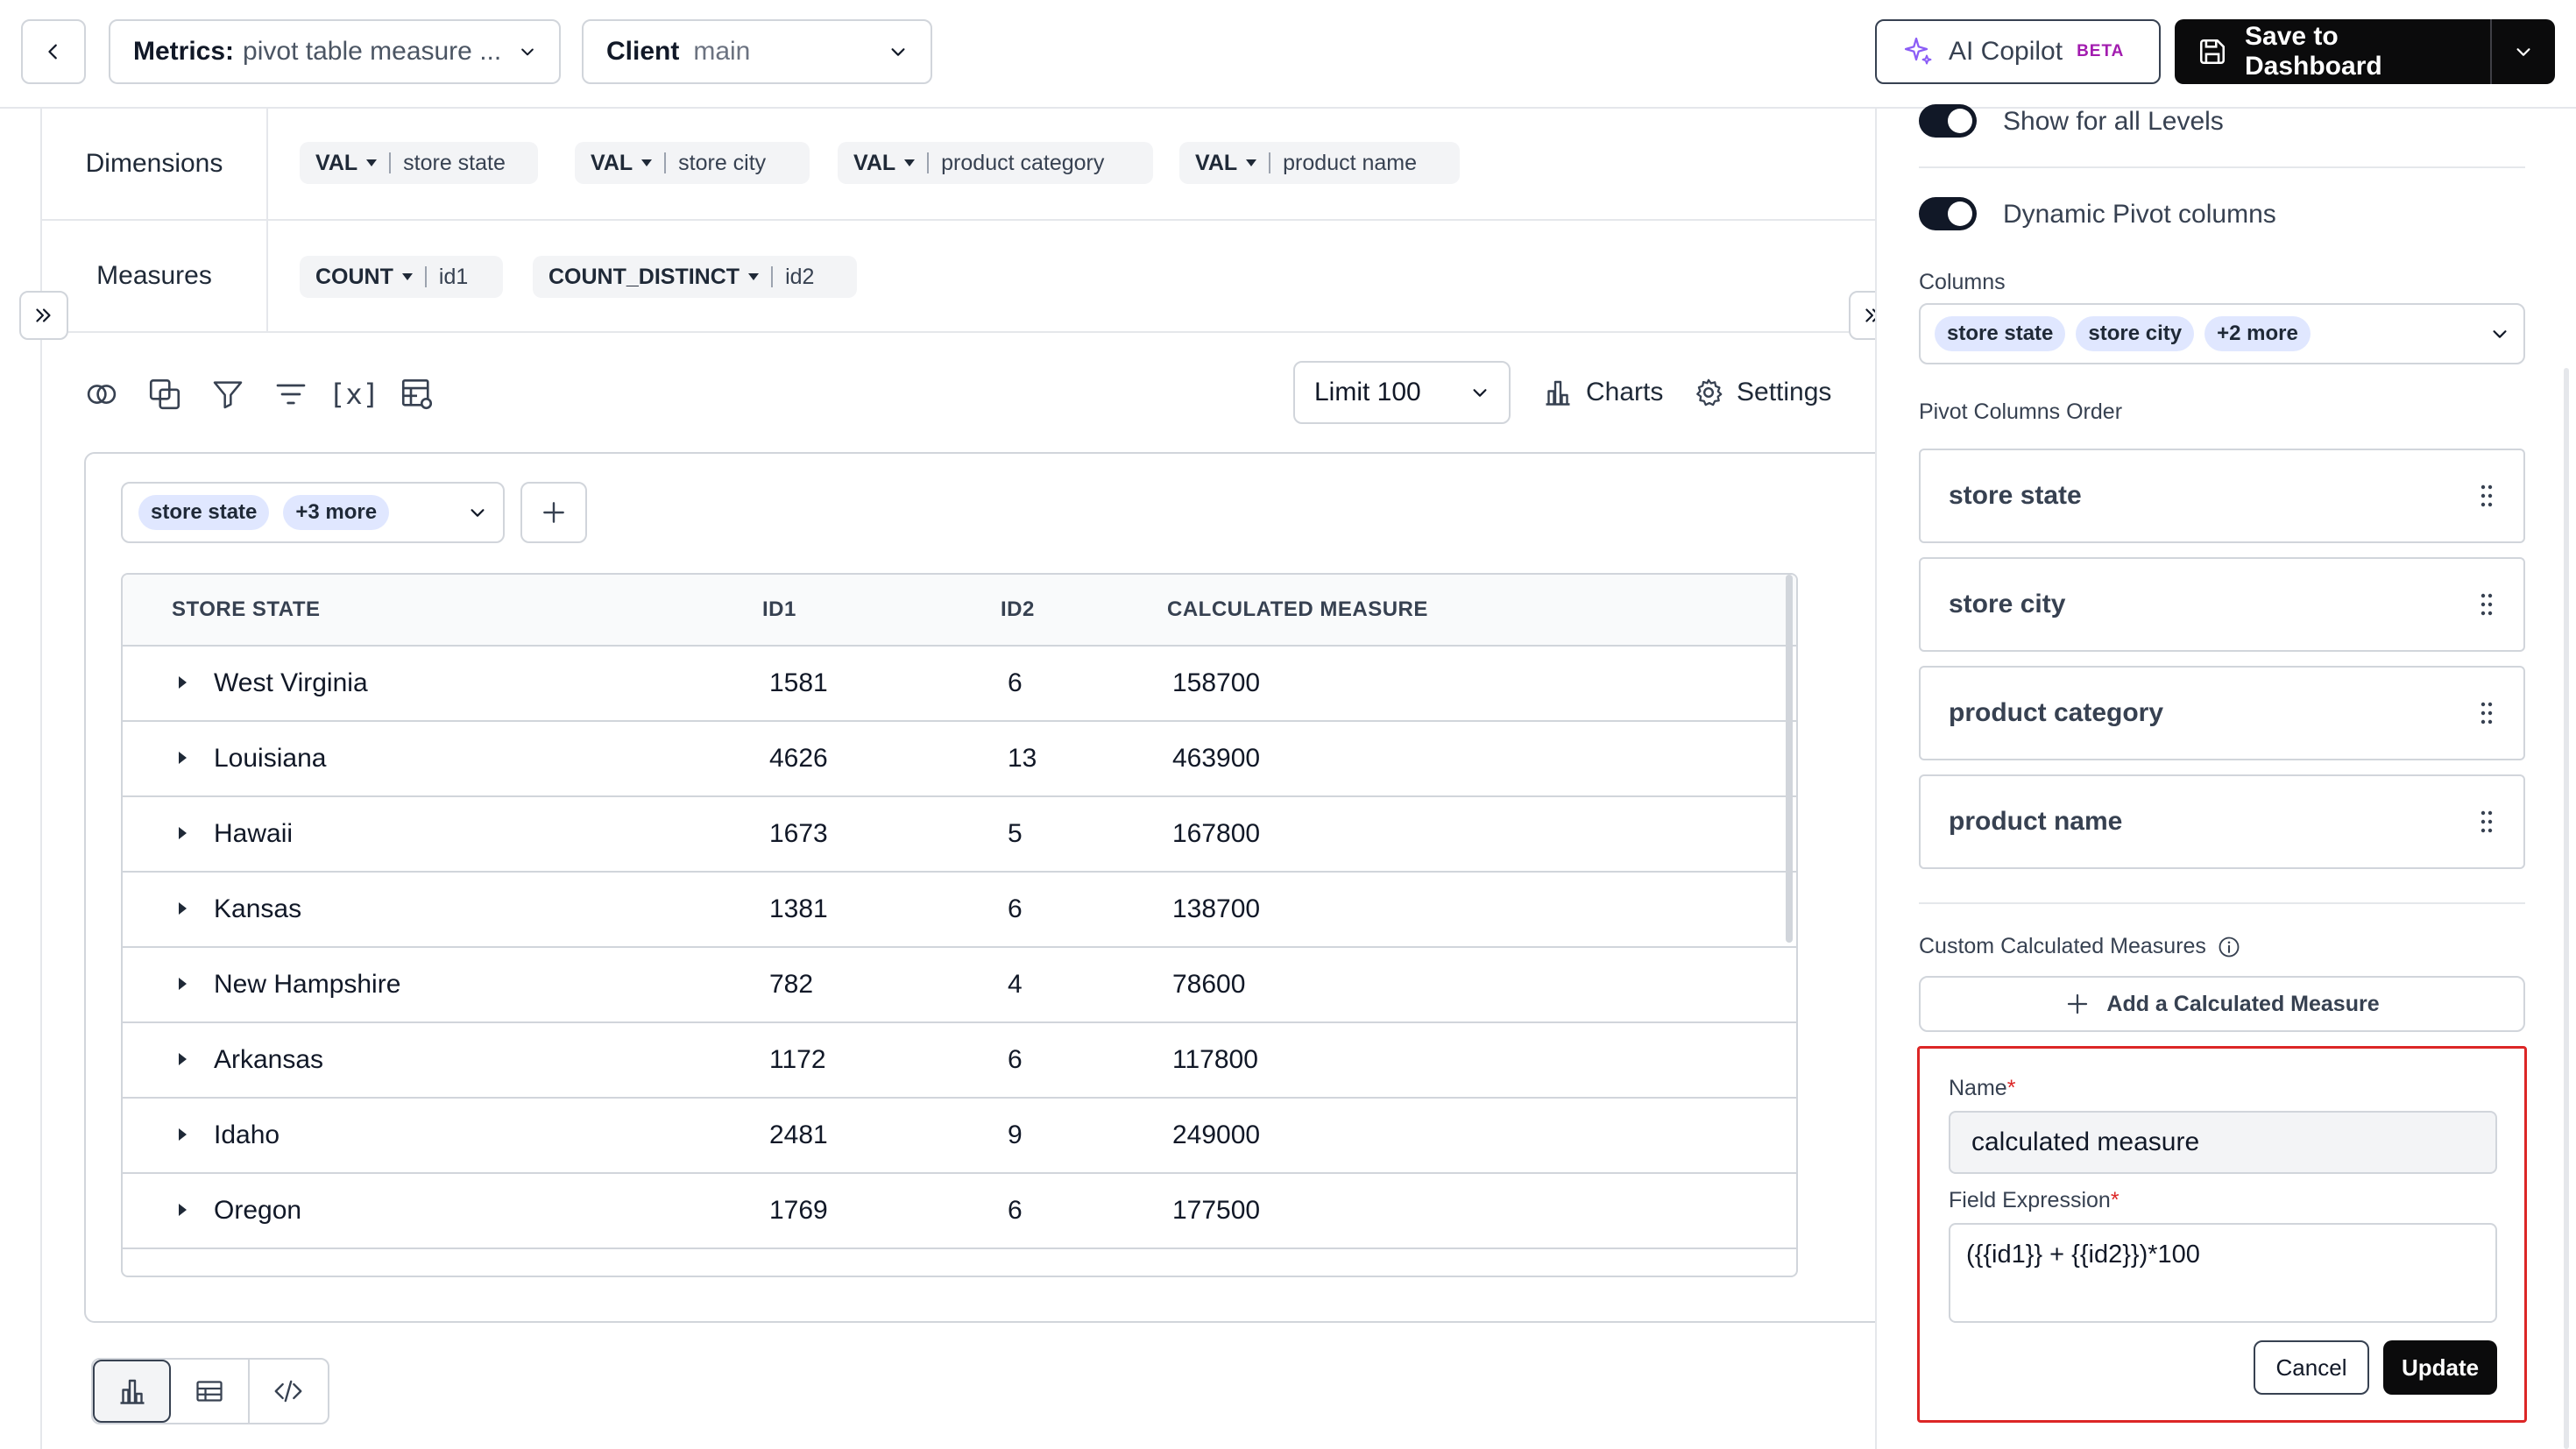 The image size is (2576, 1449). Describe the element at coordinates (2222, 167) in the screenshot. I see `divider` at that location.